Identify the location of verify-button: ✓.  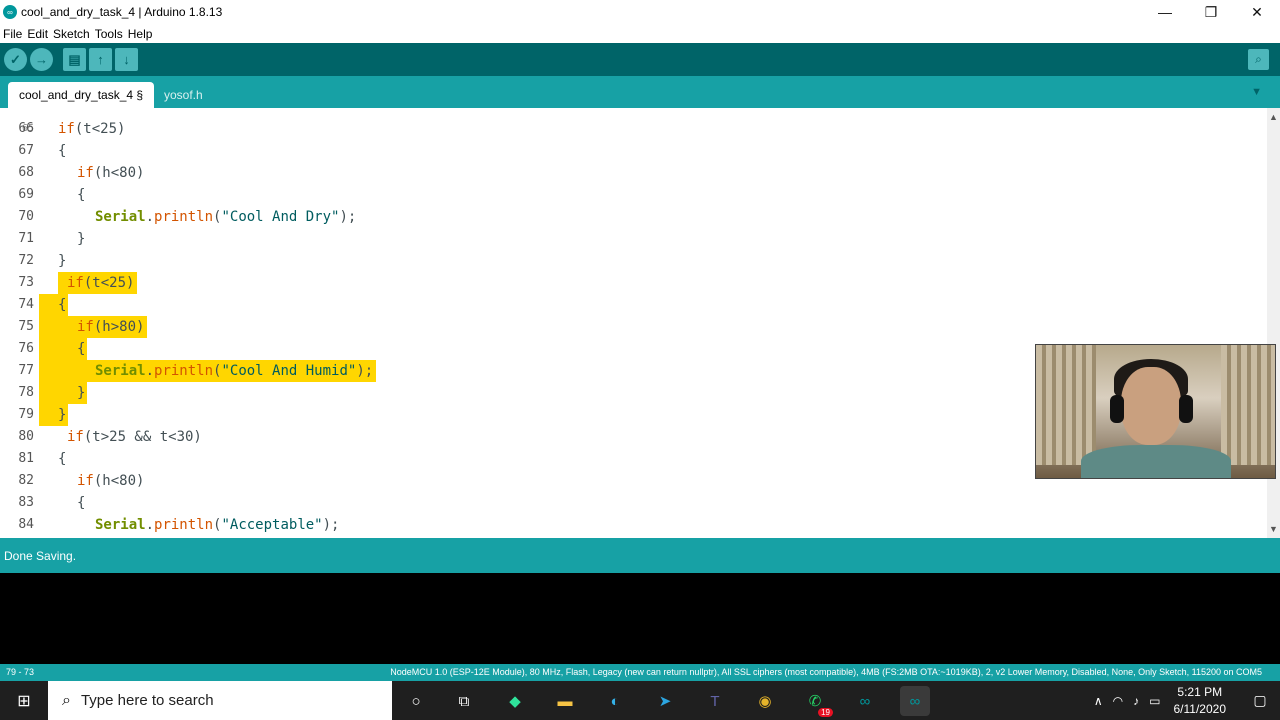
(15, 59).